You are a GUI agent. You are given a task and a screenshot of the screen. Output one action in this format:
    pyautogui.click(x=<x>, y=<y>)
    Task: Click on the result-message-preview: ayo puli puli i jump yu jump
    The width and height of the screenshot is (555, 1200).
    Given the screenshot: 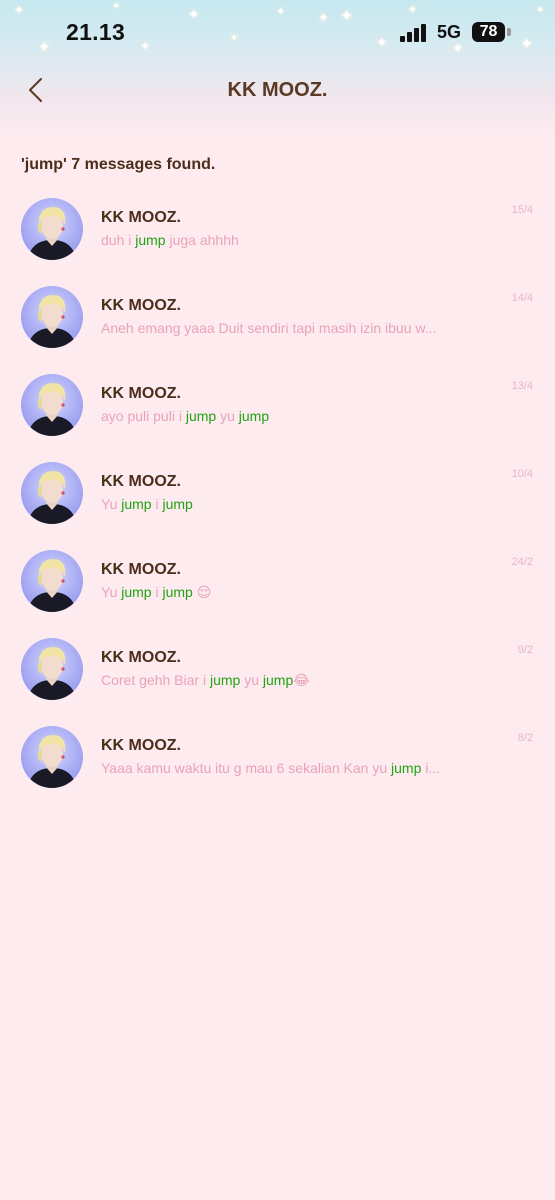 What is the action you would take?
    pyautogui.click(x=296, y=416)
    